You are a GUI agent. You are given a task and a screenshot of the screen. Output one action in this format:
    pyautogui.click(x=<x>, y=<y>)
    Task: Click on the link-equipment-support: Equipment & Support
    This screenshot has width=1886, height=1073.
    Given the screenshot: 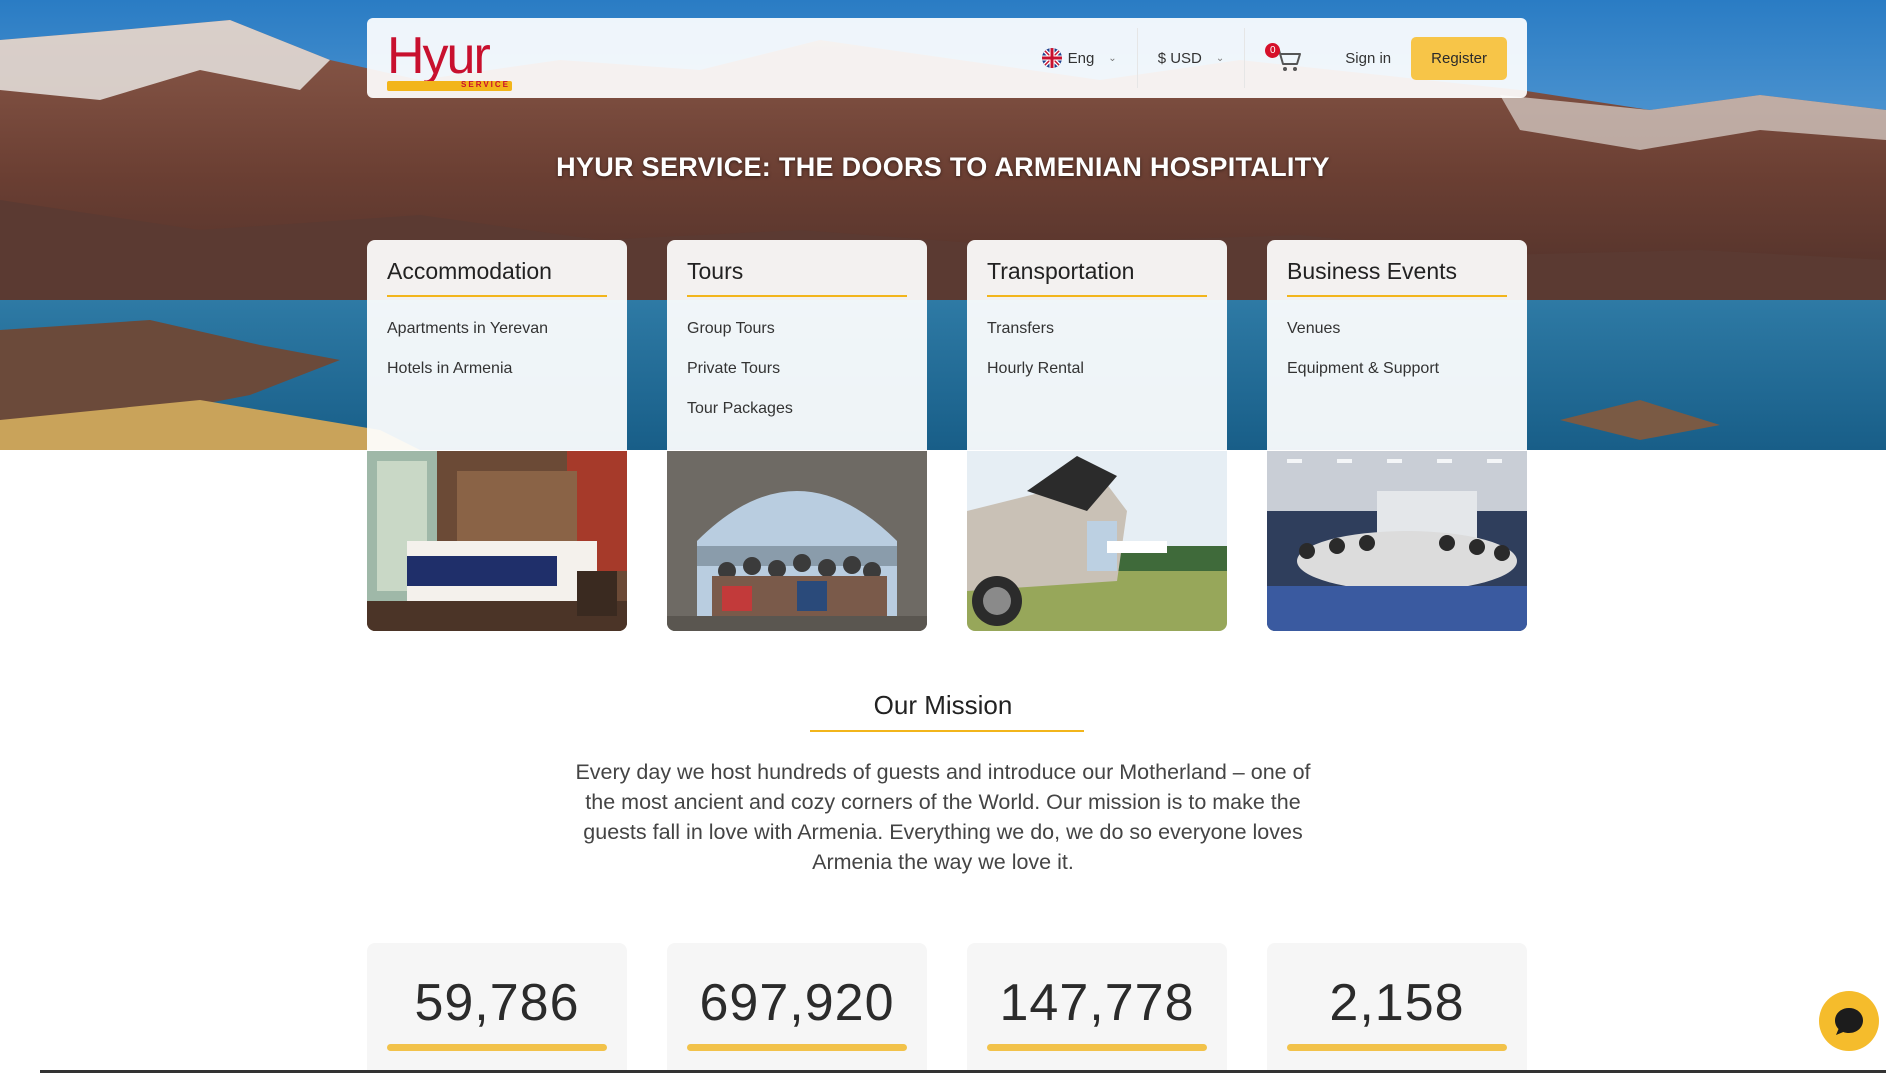 What is the action you would take?
    pyautogui.click(x=1397, y=369)
    